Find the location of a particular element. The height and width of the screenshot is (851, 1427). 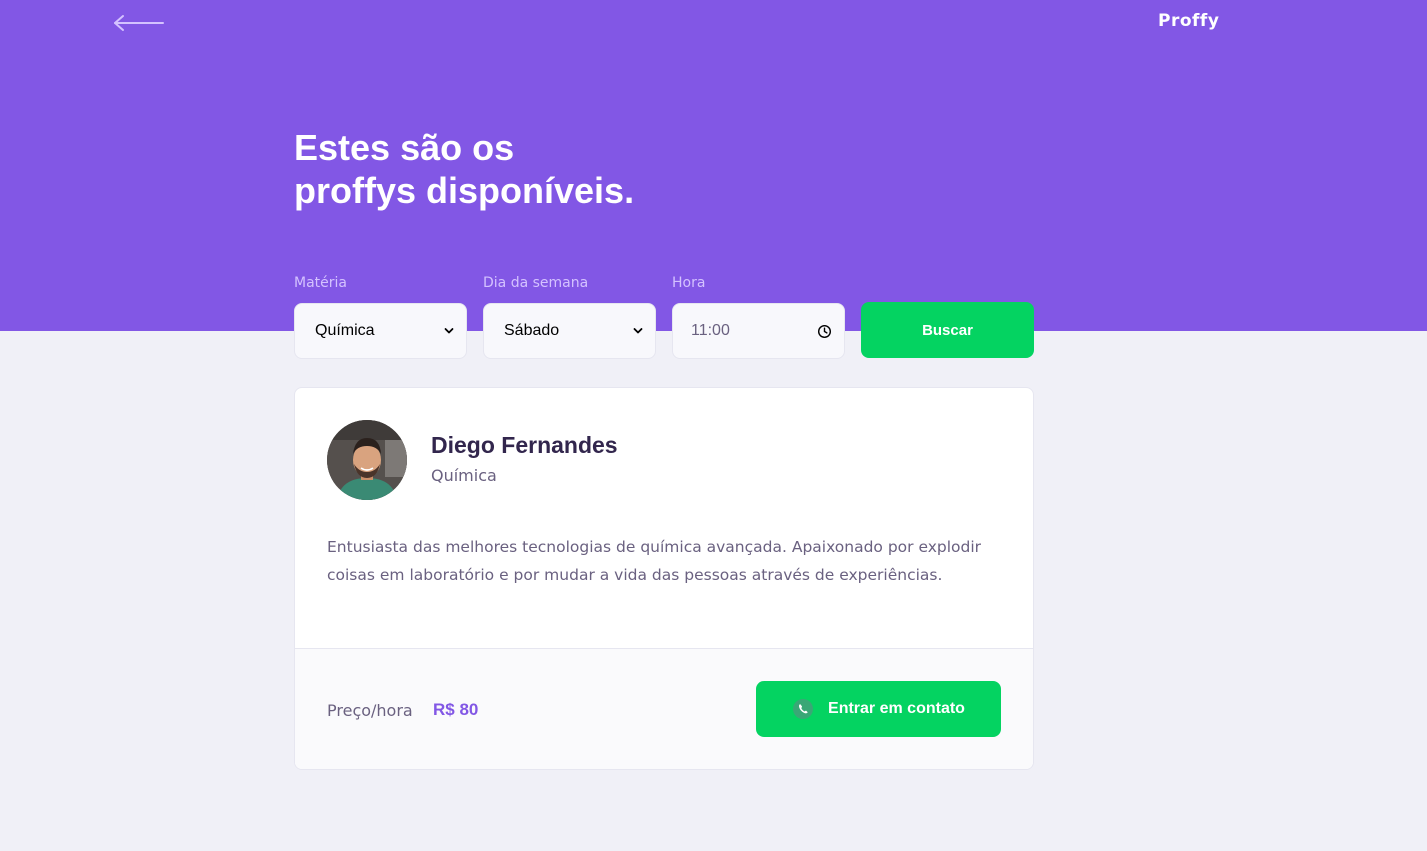

avatar is located at coordinates (367, 460).